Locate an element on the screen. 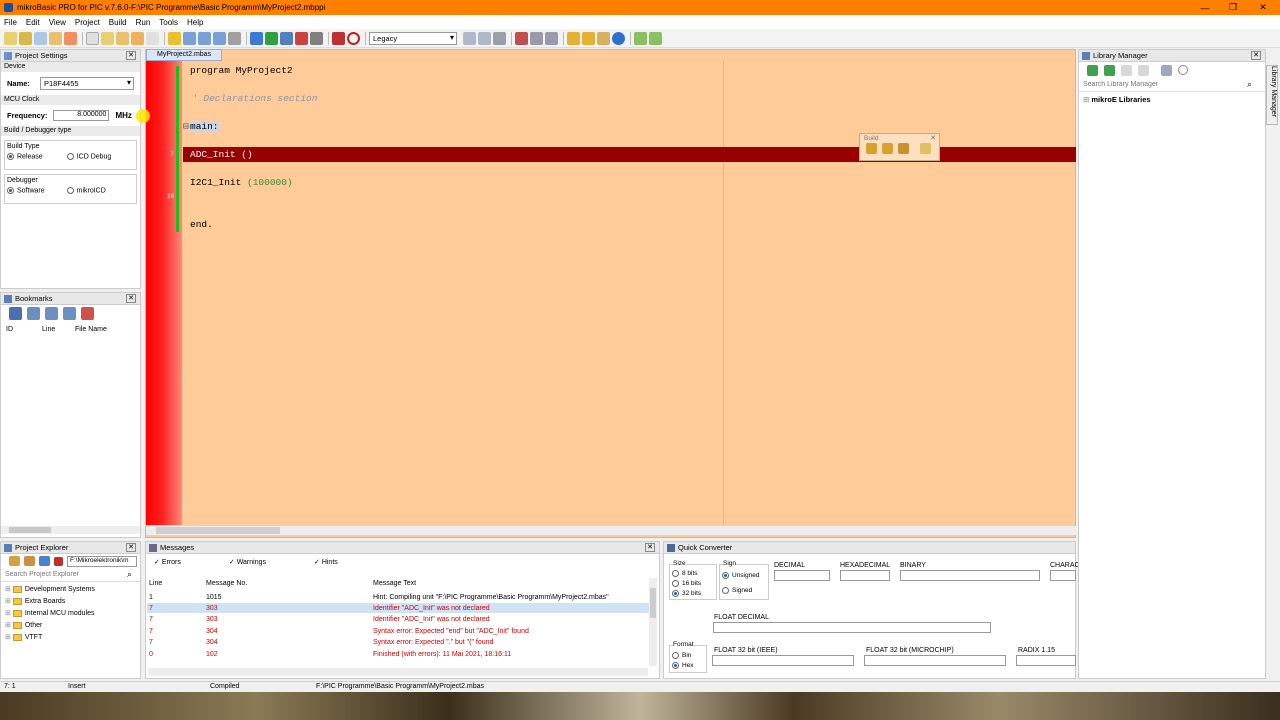 This screenshot has height=720, width=1280. menu-run: Run is located at coordinates (143, 22).